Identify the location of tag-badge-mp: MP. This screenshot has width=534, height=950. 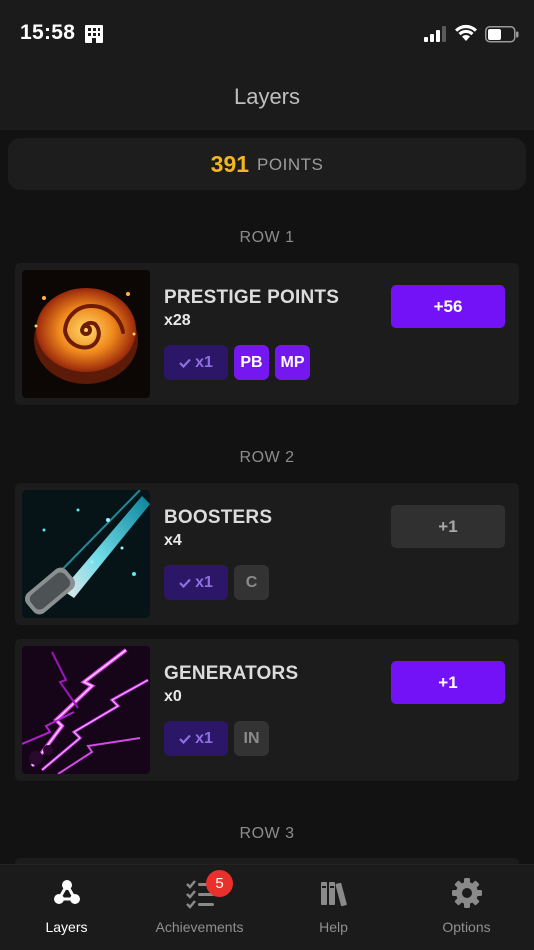
(292, 362).